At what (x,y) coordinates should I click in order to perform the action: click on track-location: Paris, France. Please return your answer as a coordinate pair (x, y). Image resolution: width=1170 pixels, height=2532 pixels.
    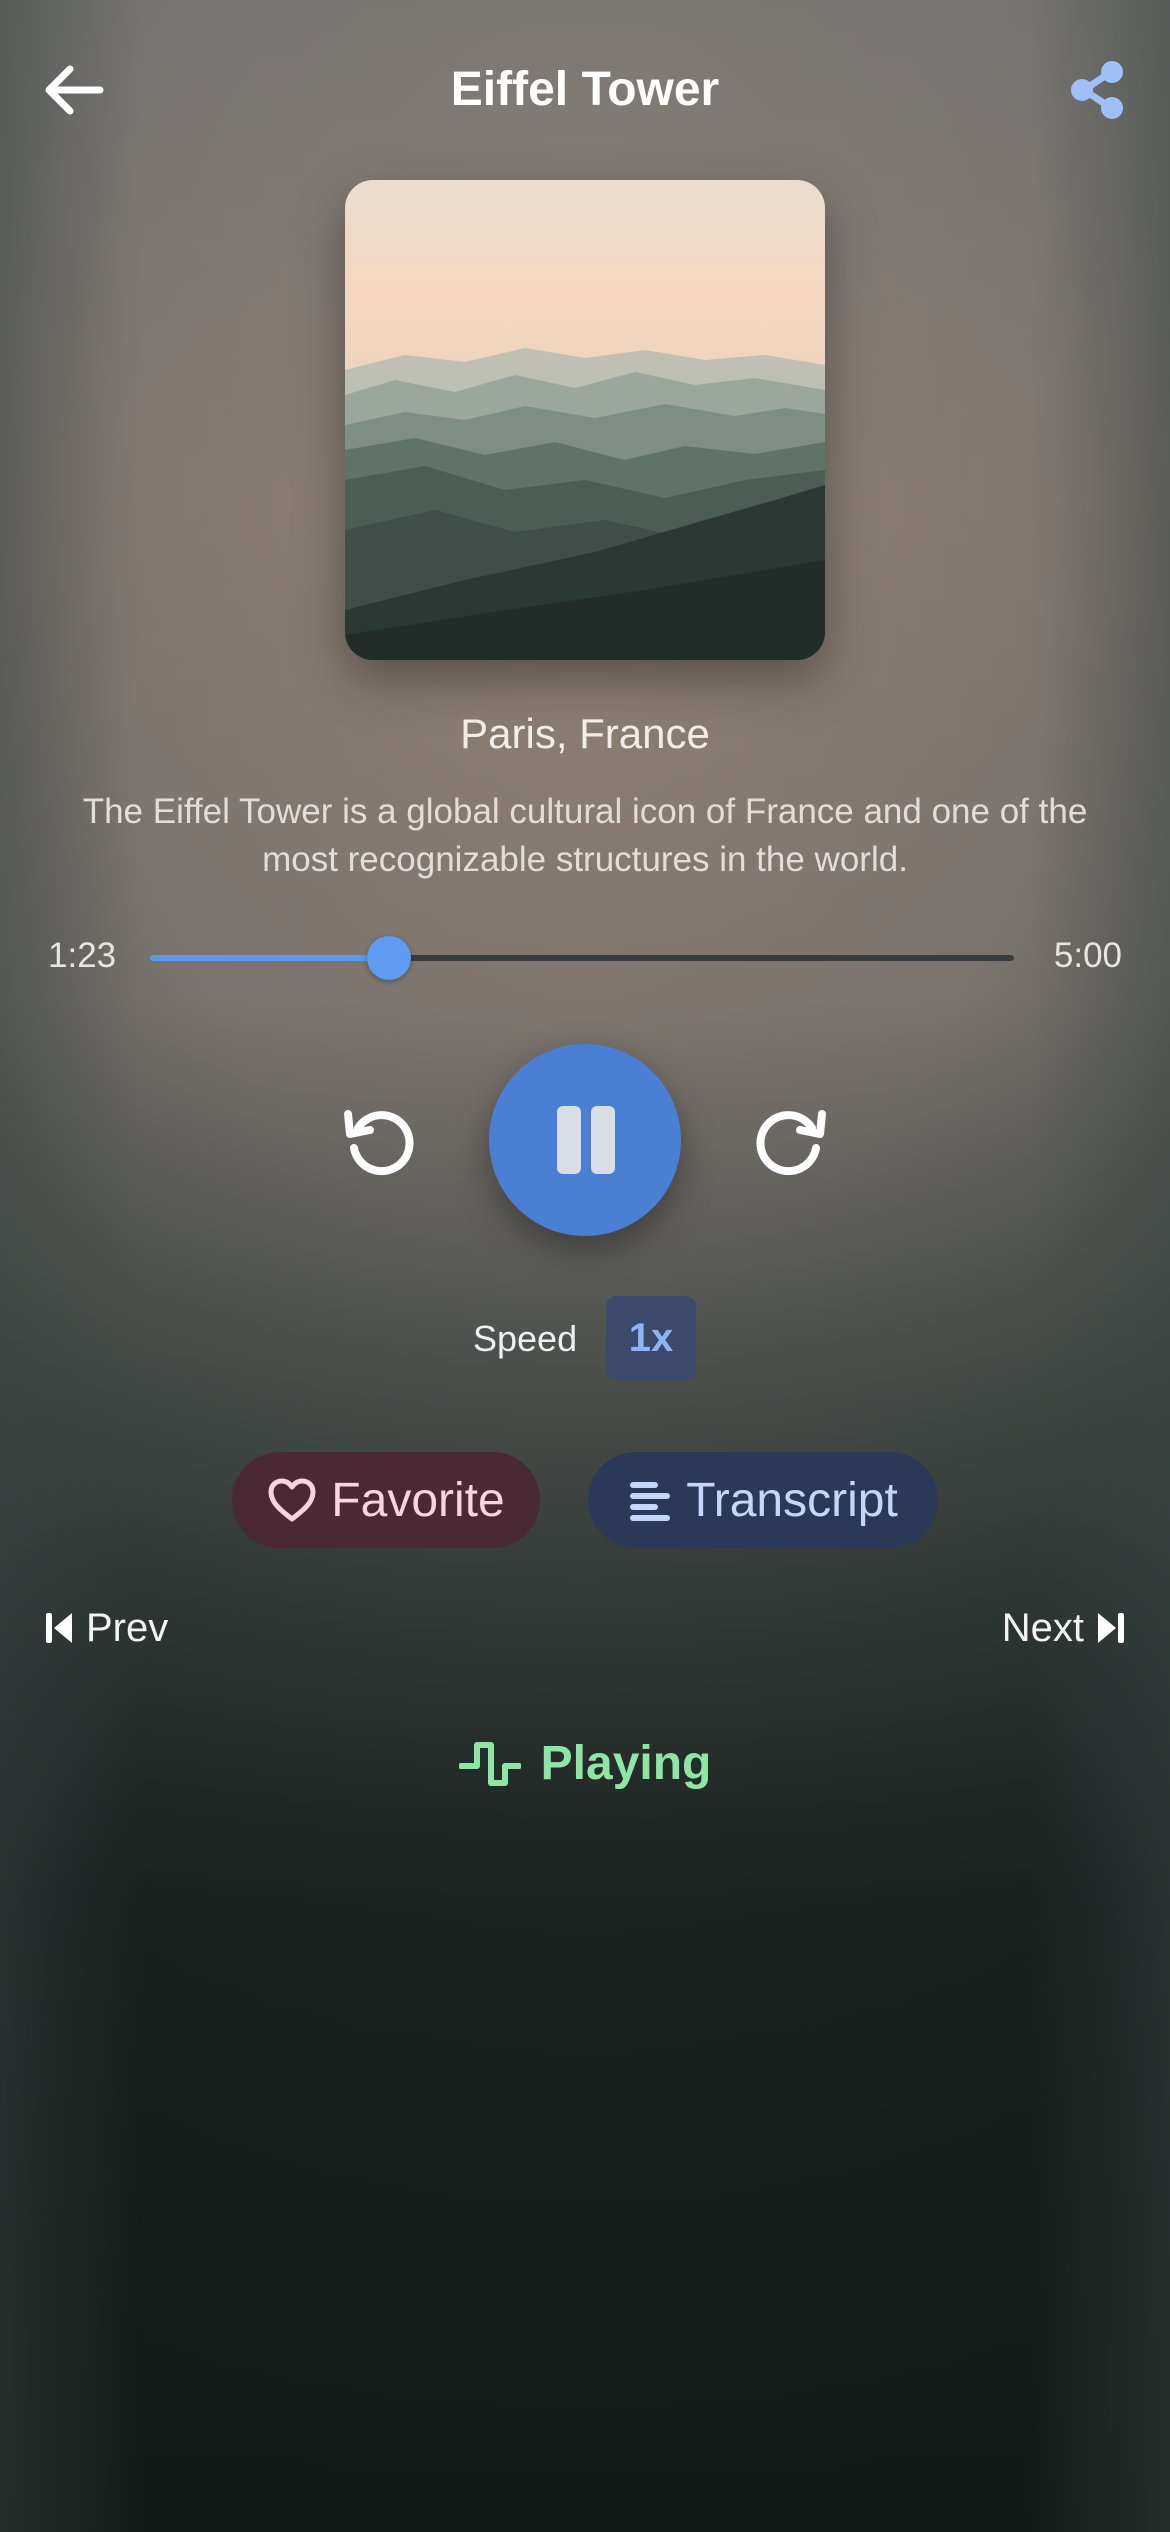
    Looking at the image, I should click on (585, 733).